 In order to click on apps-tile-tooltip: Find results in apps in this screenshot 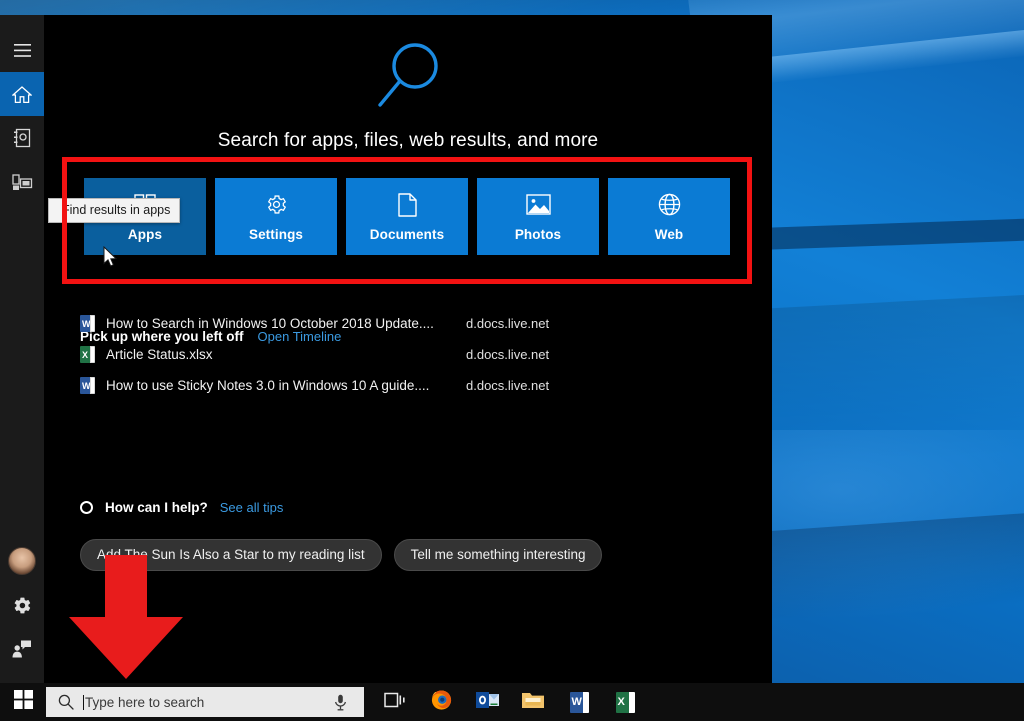, I will do `click(114, 210)`.